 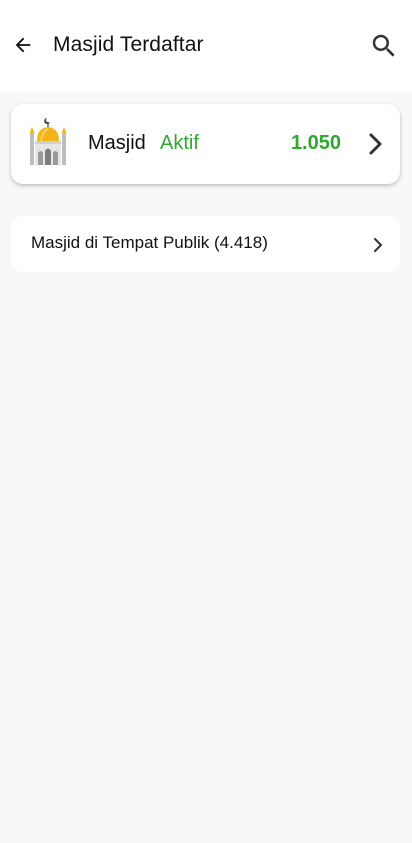 I want to click on mosque-count: 1.050, so click(x=315, y=143).